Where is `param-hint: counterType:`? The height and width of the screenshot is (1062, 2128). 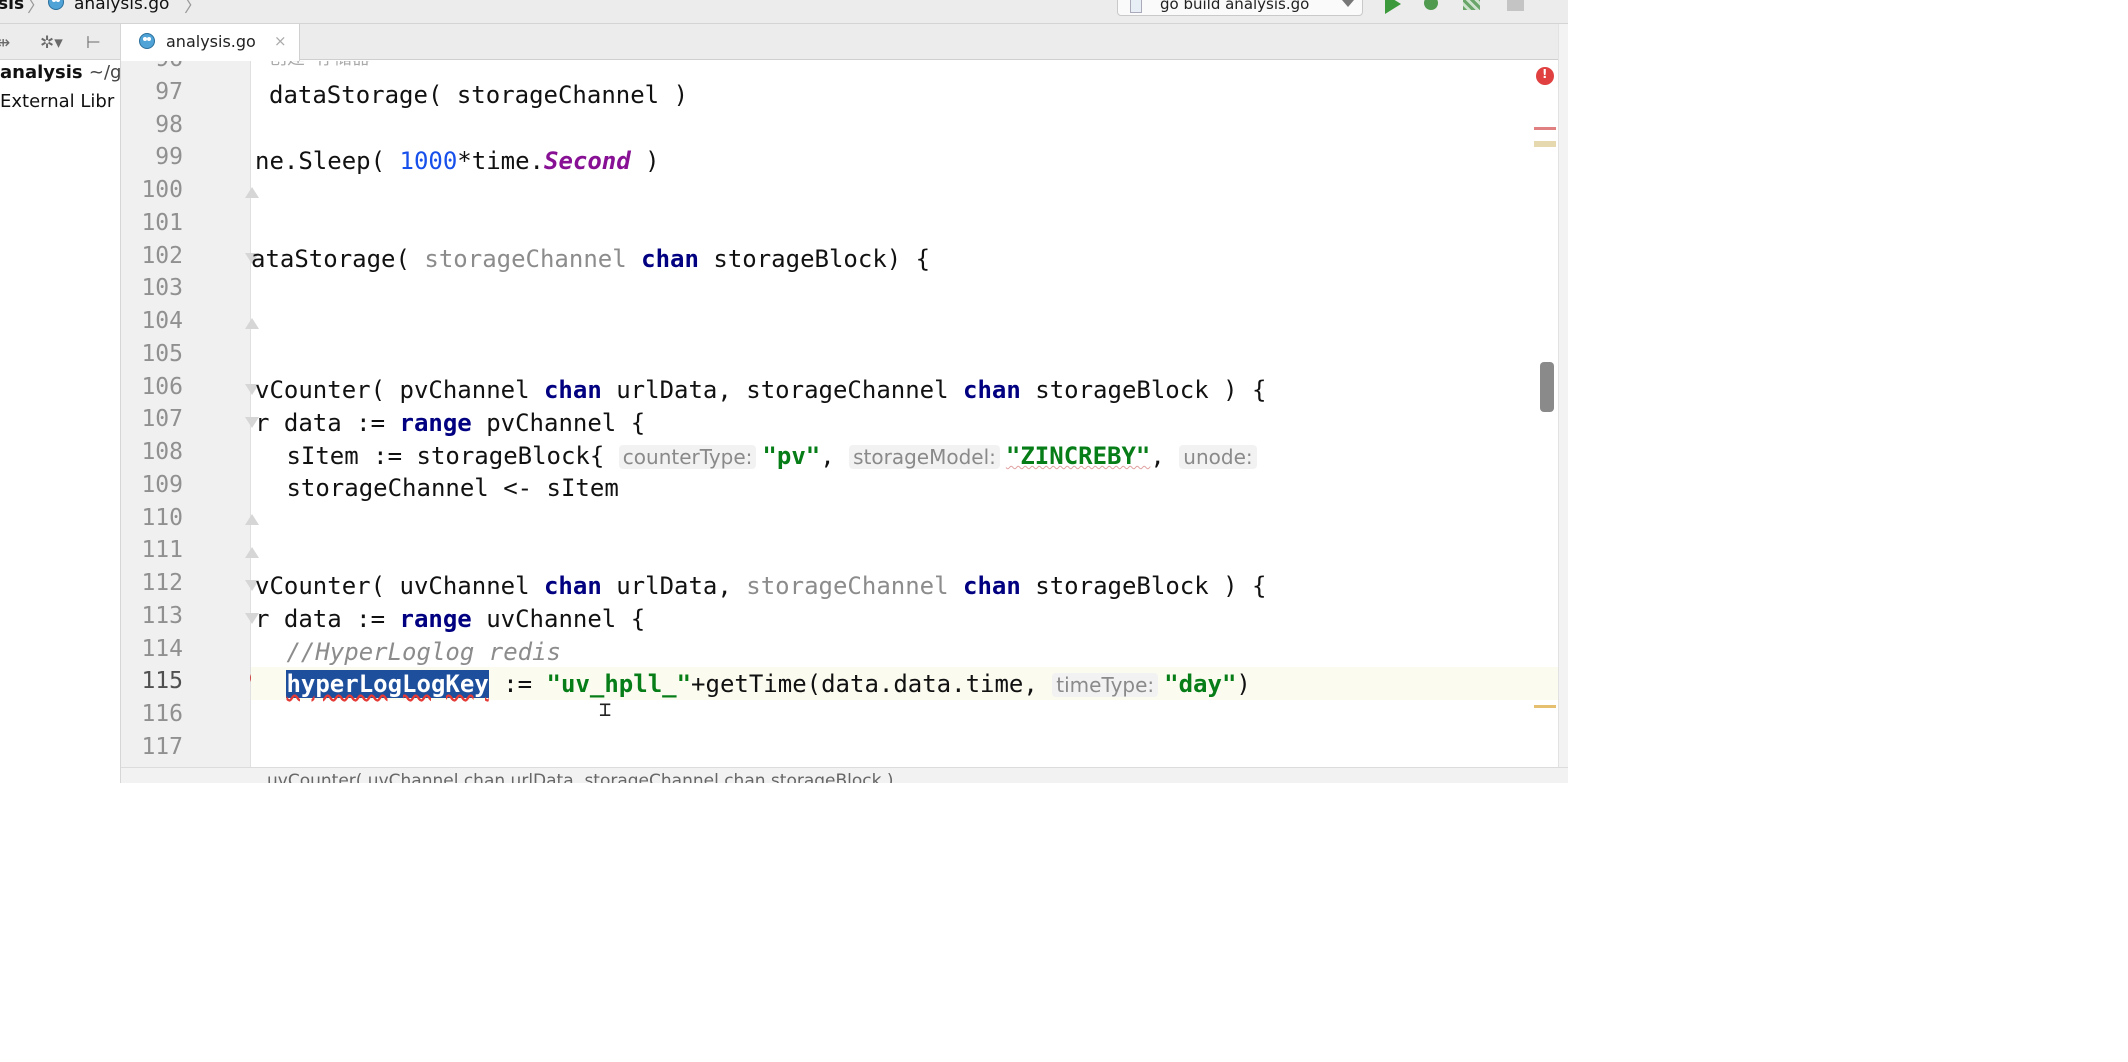 param-hint: counterType: is located at coordinates (687, 457).